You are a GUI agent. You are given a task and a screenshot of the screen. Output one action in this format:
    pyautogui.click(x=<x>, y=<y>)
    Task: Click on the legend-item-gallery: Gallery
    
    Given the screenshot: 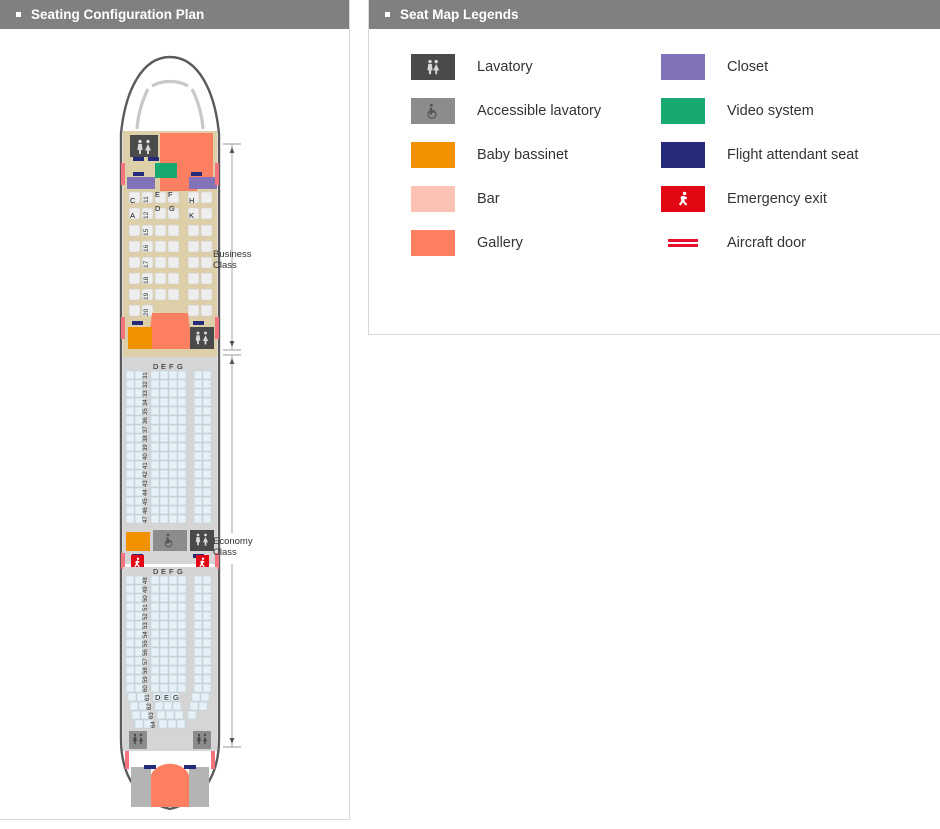 What is the action you would take?
    pyautogui.click(x=536, y=243)
    